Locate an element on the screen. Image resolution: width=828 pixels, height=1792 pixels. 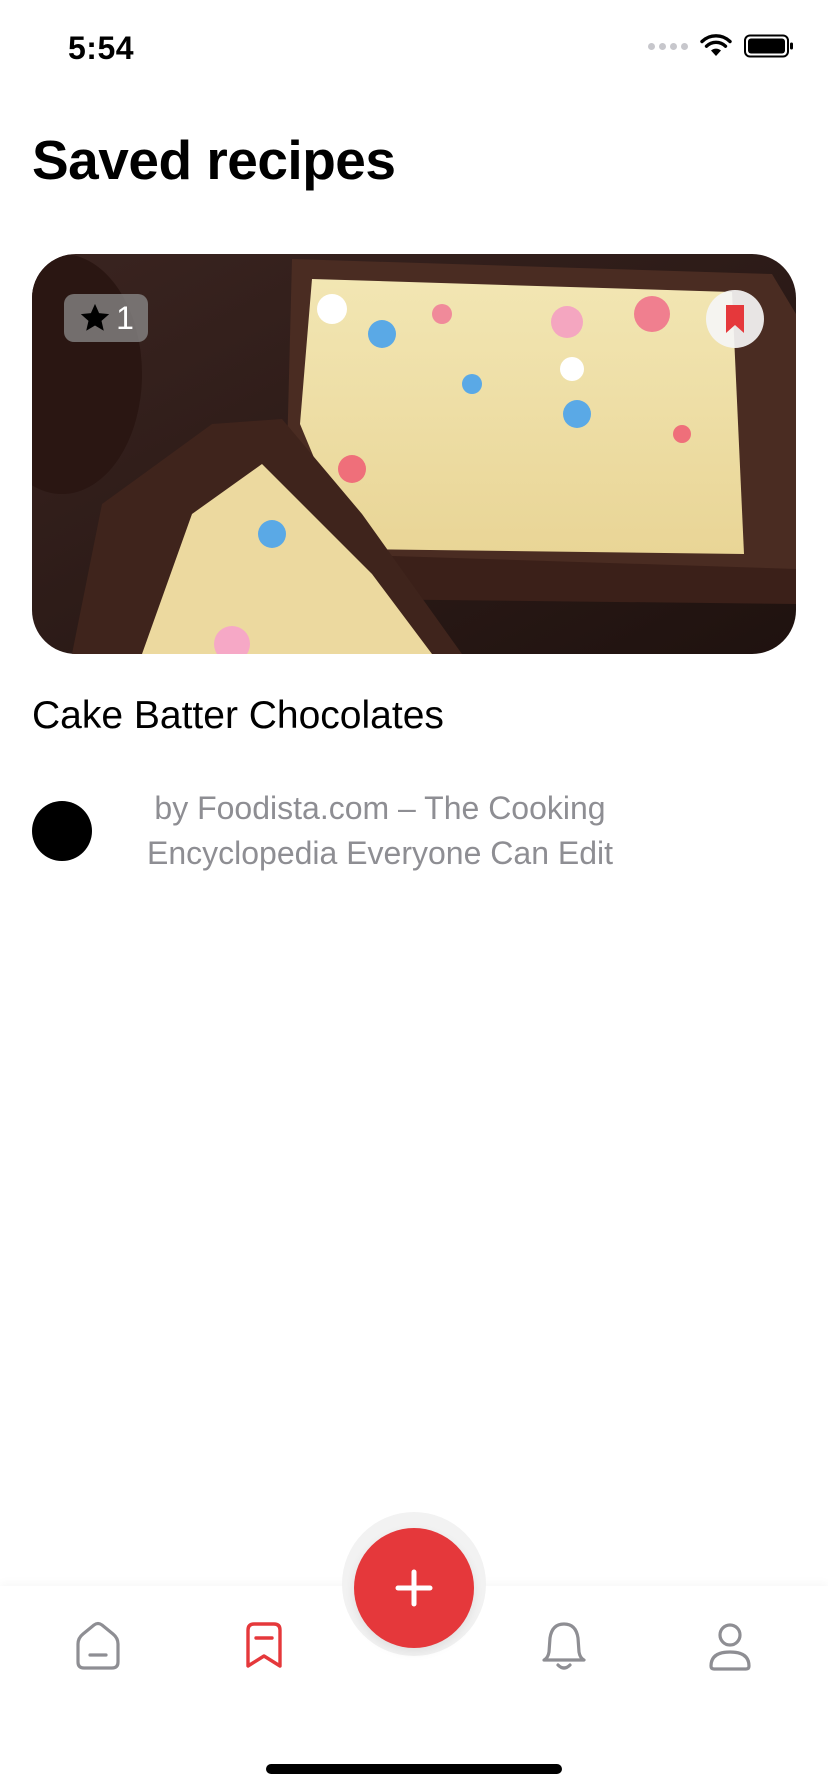
home-indicator is located at coordinates (414, 1769).